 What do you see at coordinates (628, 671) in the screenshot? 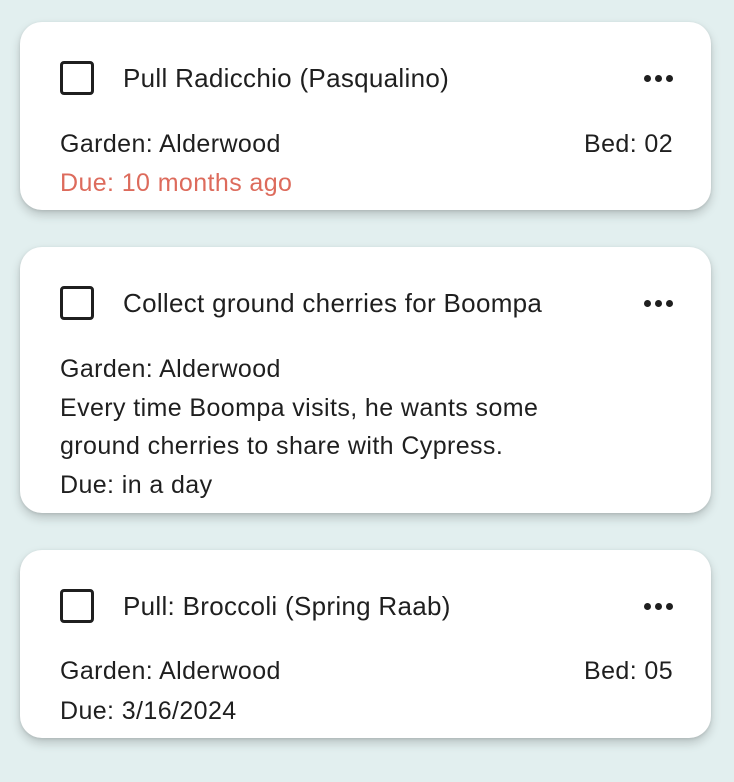
I see `task-bed: Bed: 05` at bounding box center [628, 671].